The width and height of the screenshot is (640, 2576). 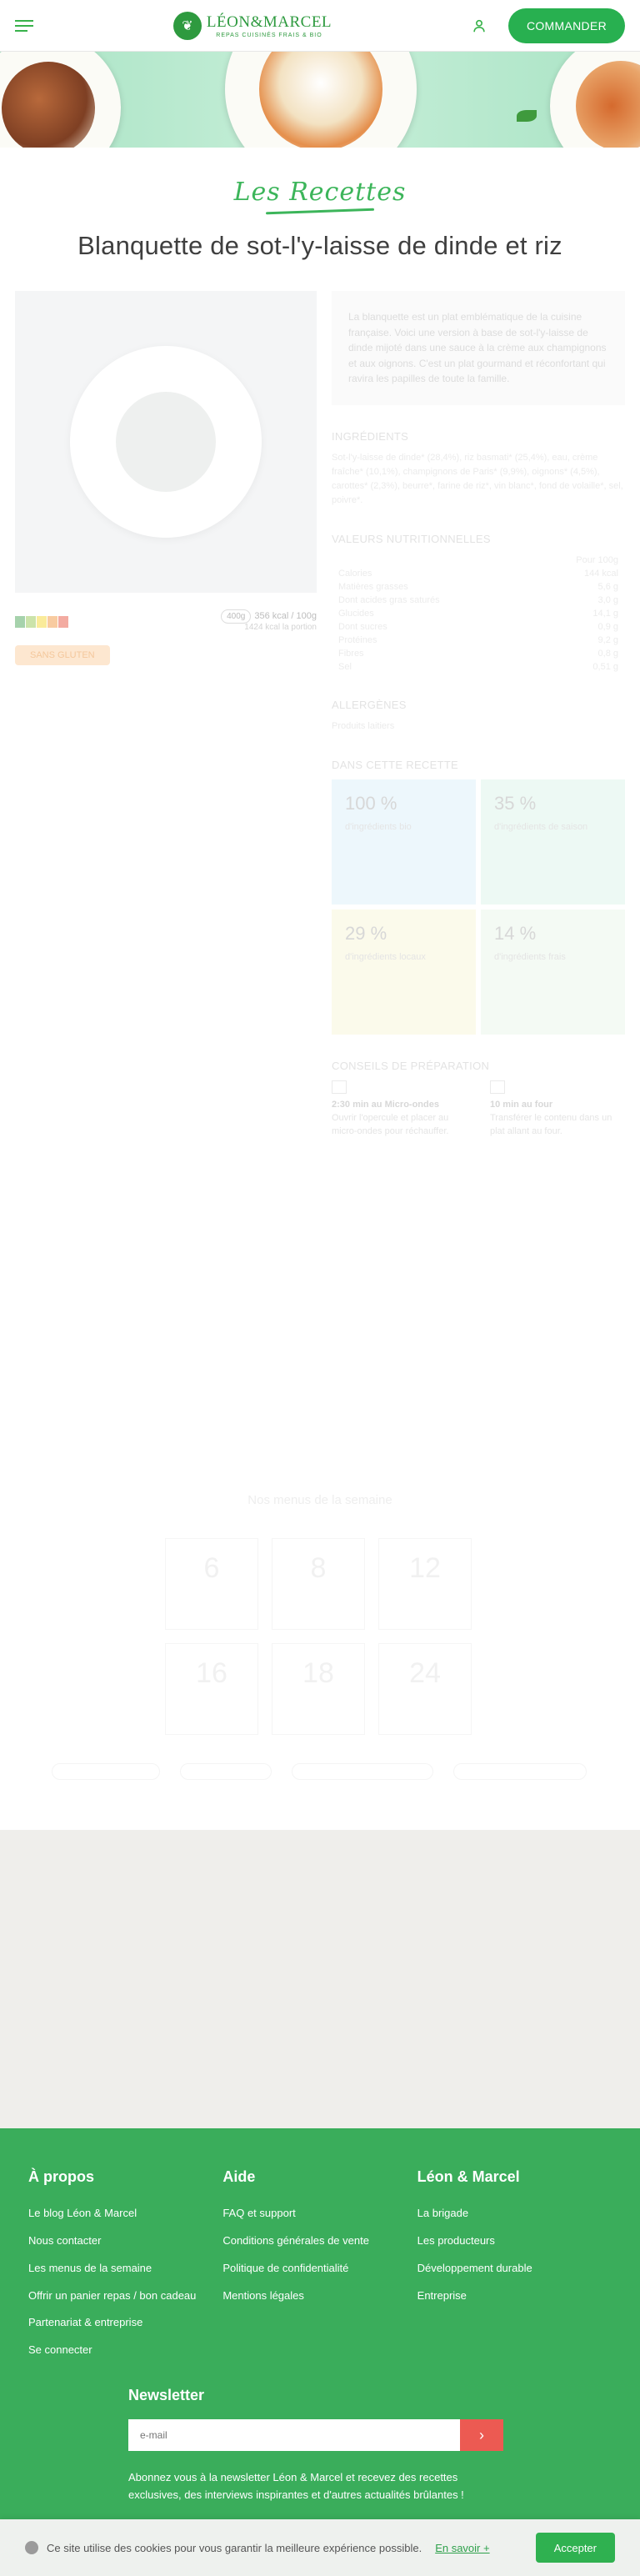 What do you see at coordinates (125, 2296) in the screenshot?
I see `footer-link-gift: Offrir un panier repas / bon cadeau` at bounding box center [125, 2296].